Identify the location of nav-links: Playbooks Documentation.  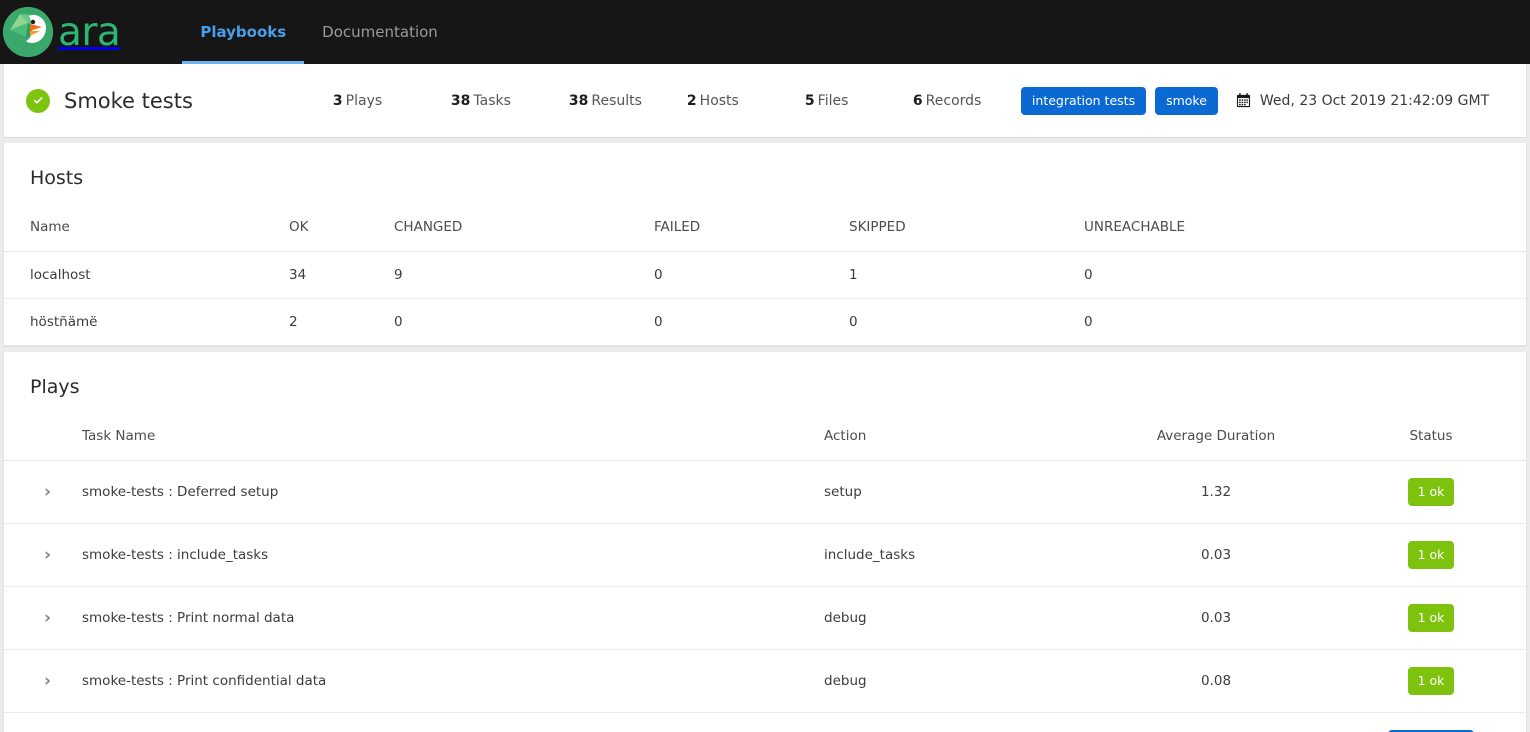
(318, 32).